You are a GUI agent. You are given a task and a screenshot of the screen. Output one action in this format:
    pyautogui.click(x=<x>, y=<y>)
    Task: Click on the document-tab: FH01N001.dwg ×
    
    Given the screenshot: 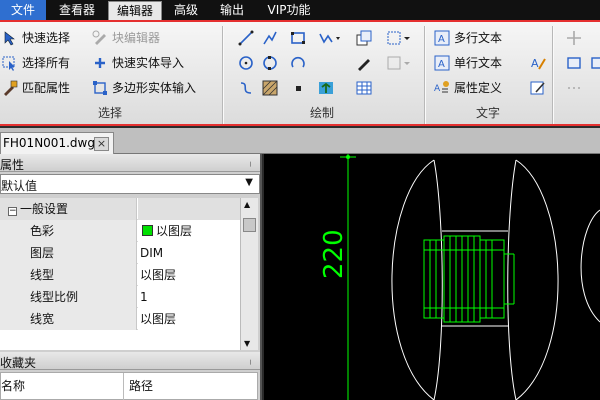 What is the action you would take?
    pyautogui.click(x=57, y=143)
    